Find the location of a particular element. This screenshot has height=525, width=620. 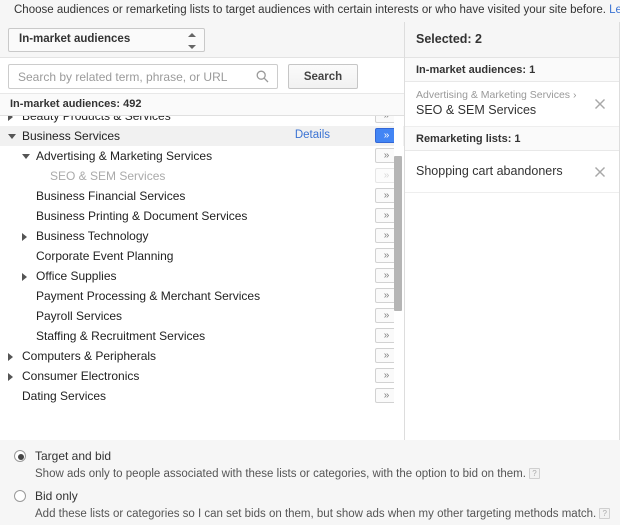

selected-group-title: Remarketing lists: 1 is located at coordinates (512, 139).